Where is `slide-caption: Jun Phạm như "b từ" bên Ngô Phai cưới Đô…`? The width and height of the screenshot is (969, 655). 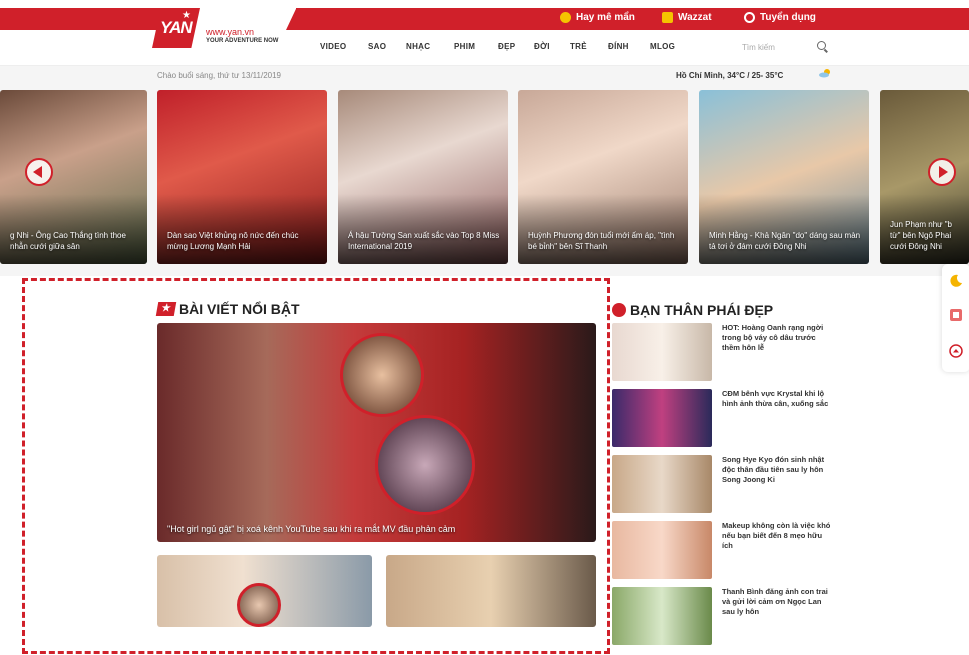 slide-caption: Jun Phạm như "b từ" bên Ngô Phai cưới Đô… is located at coordinates (921, 235).